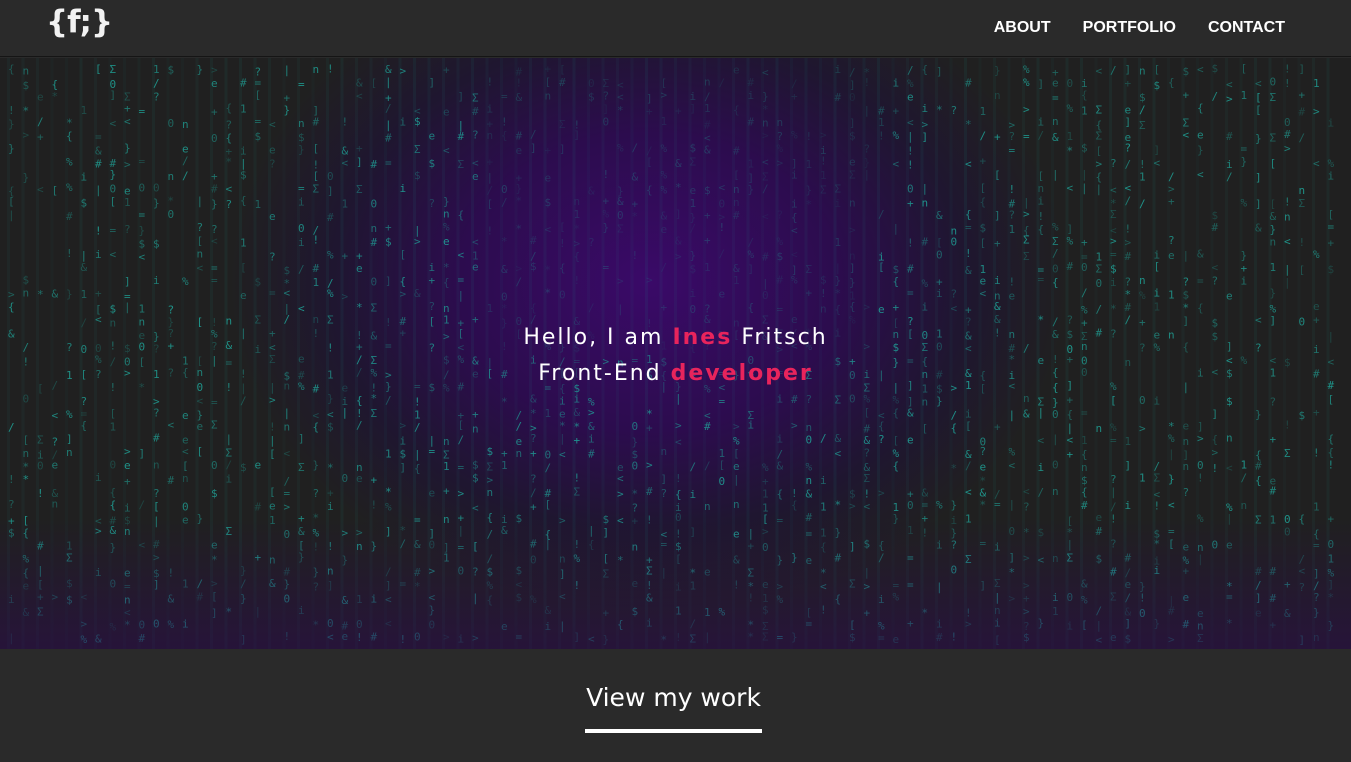 The image size is (1351, 762). I want to click on nav-link-about: ABOUT, so click(1022, 28).